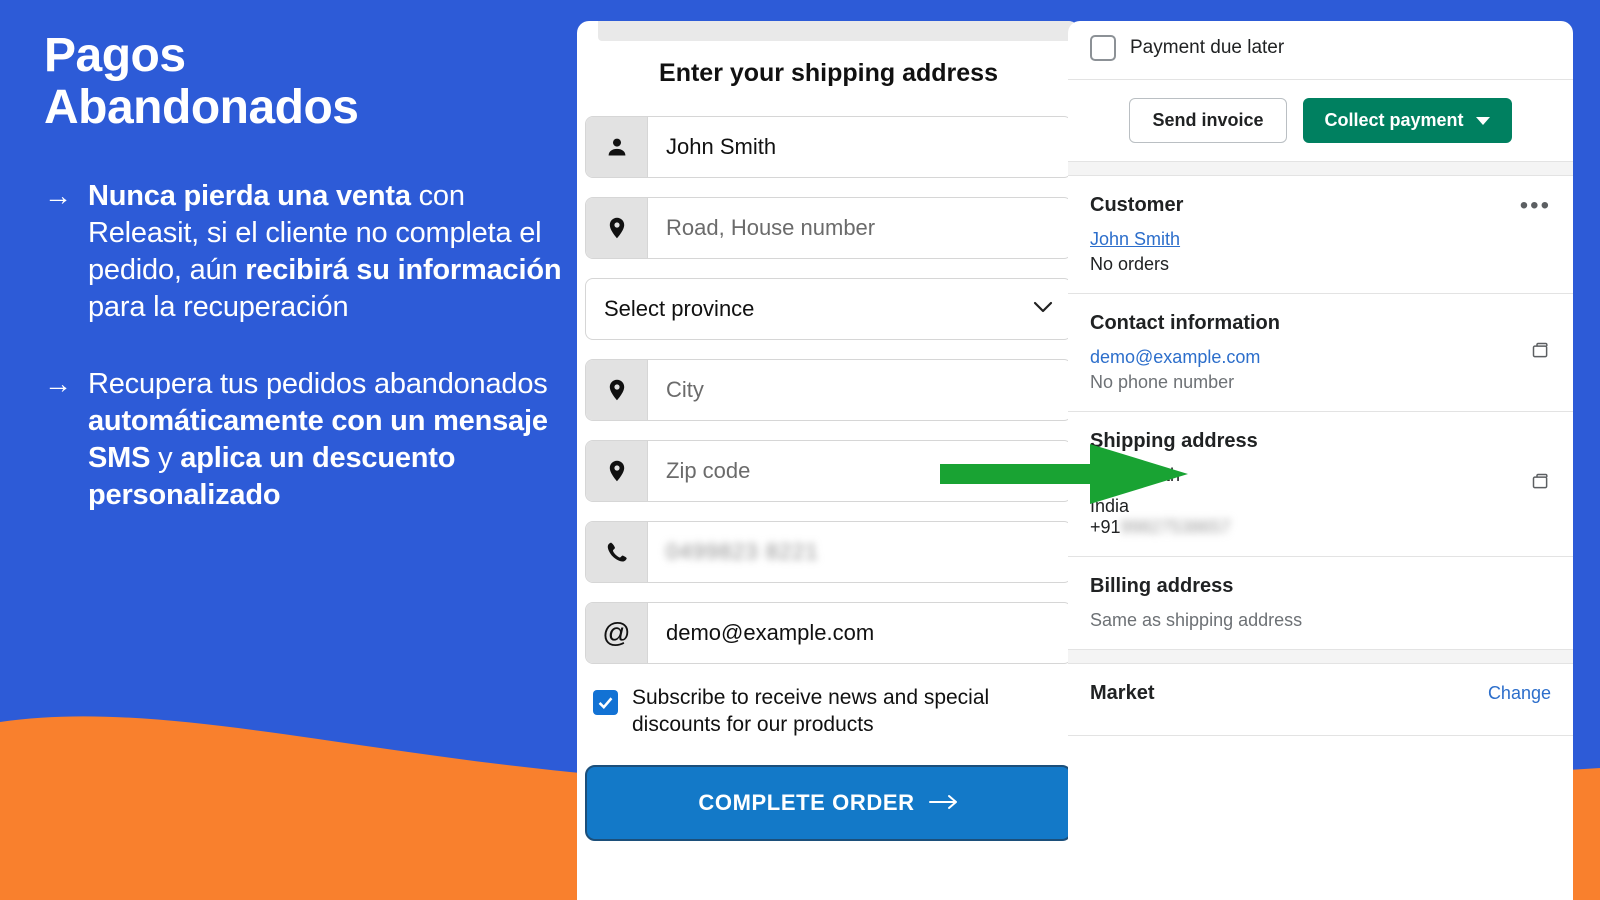 The image size is (1600, 900). What do you see at coordinates (1519, 693) in the screenshot?
I see `market-change-link: Change` at bounding box center [1519, 693].